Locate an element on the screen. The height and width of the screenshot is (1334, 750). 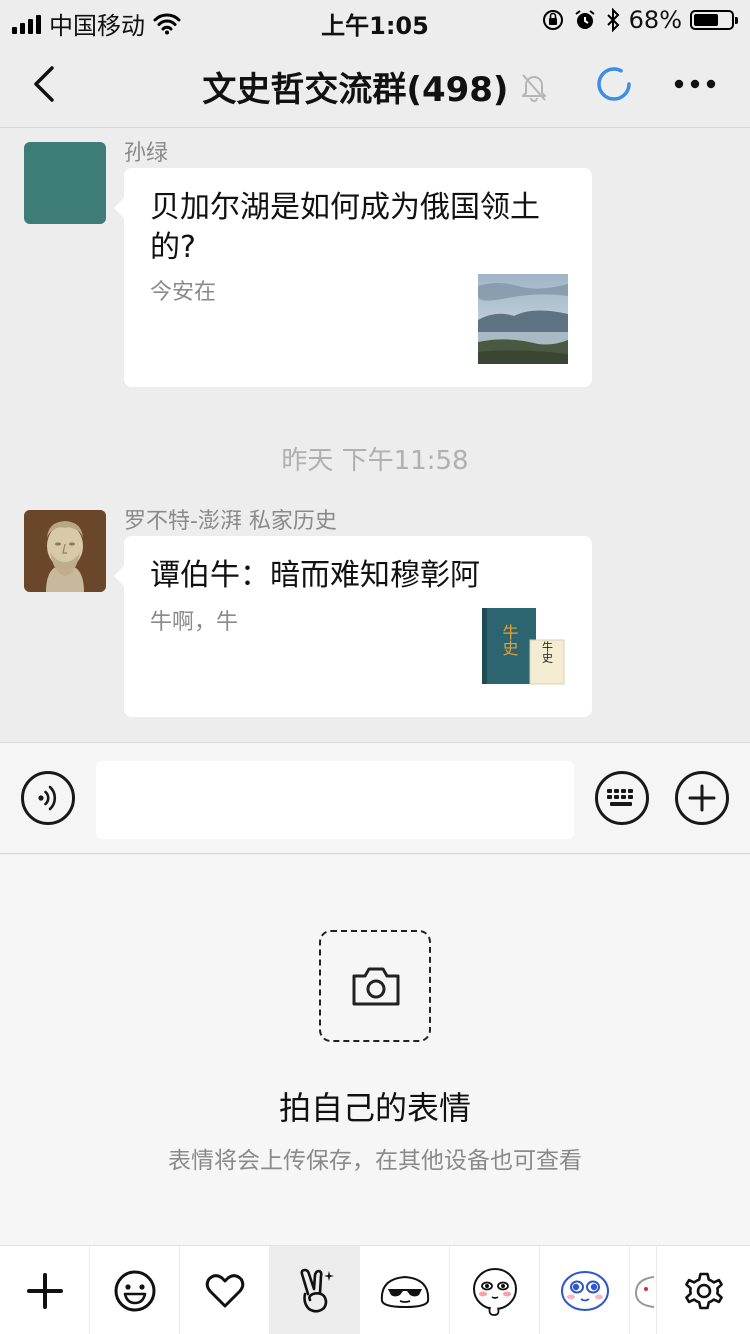
status-bar: 中国移动 上午1:05 68% is located at coordinates (375, 20).